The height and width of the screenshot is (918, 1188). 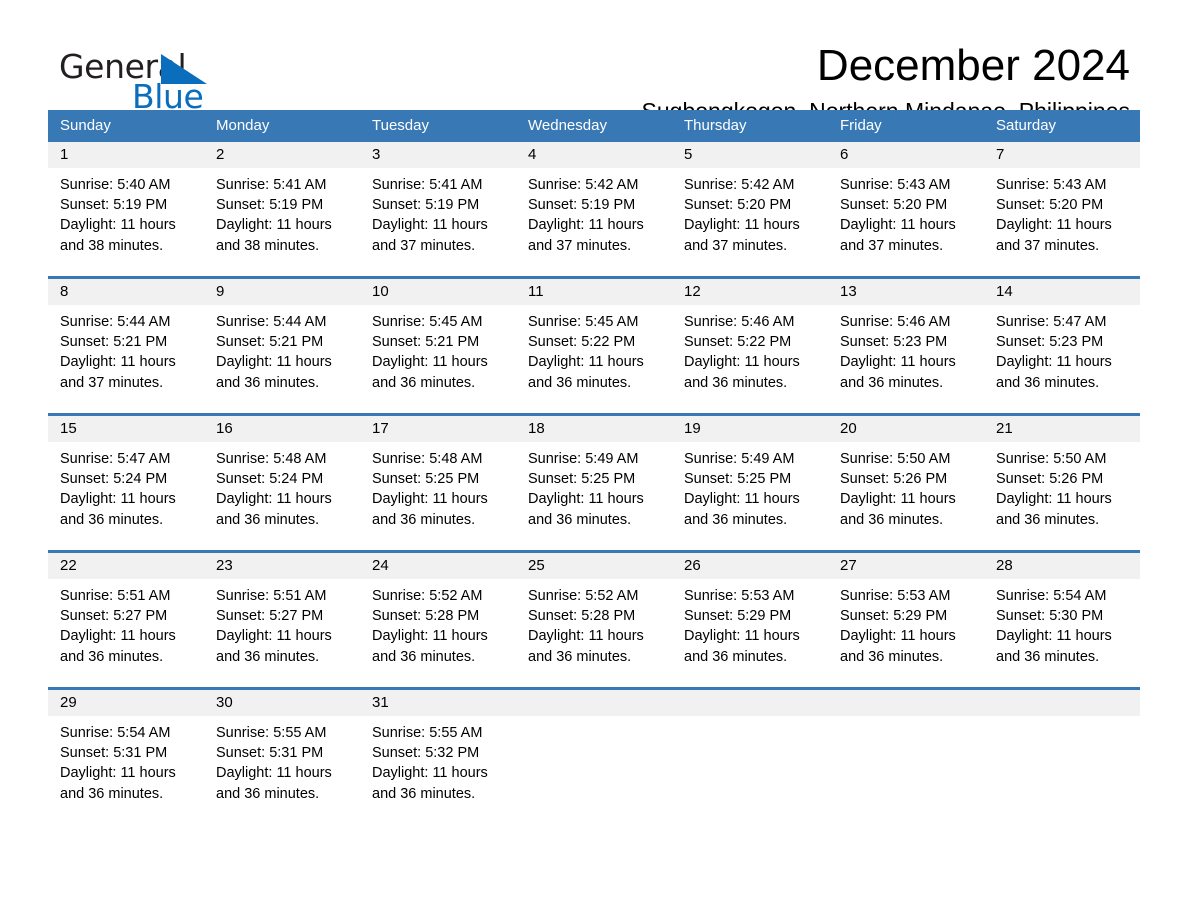 I want to click on day-number-band: 29 30 31, so click(x=594, y=703).